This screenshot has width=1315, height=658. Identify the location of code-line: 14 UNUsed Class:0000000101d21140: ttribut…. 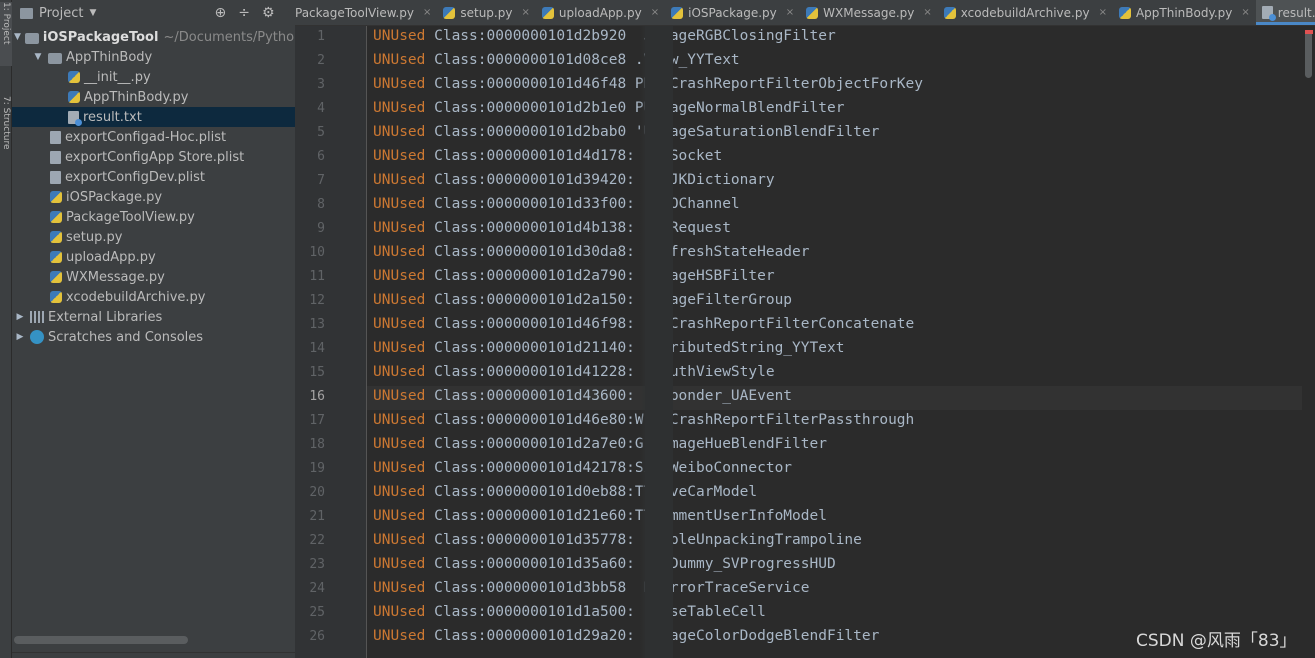
(805, 350).